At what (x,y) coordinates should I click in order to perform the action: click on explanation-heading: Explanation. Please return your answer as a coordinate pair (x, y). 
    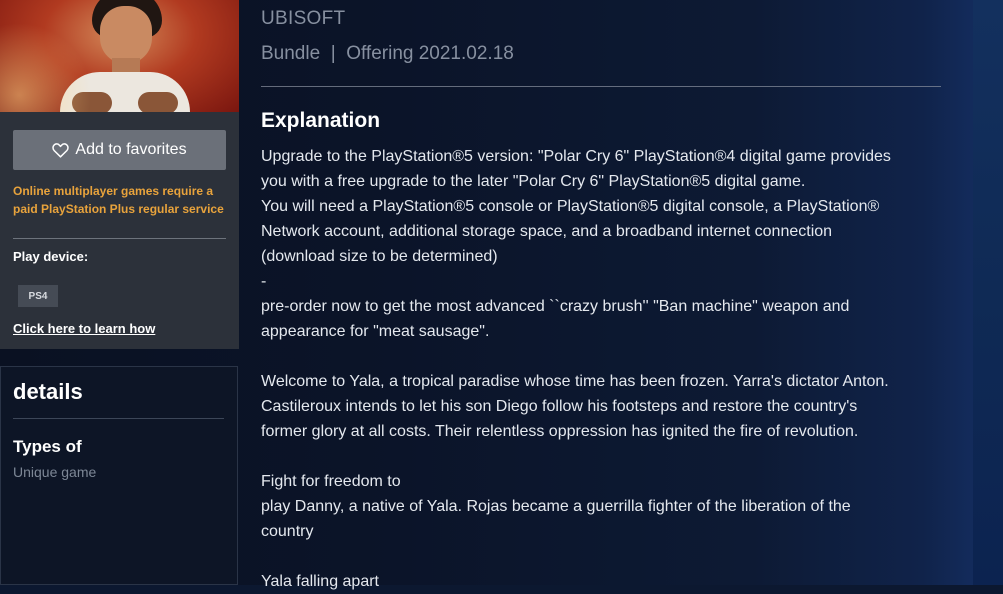
    Looking at the image, I should click on (321, 120).